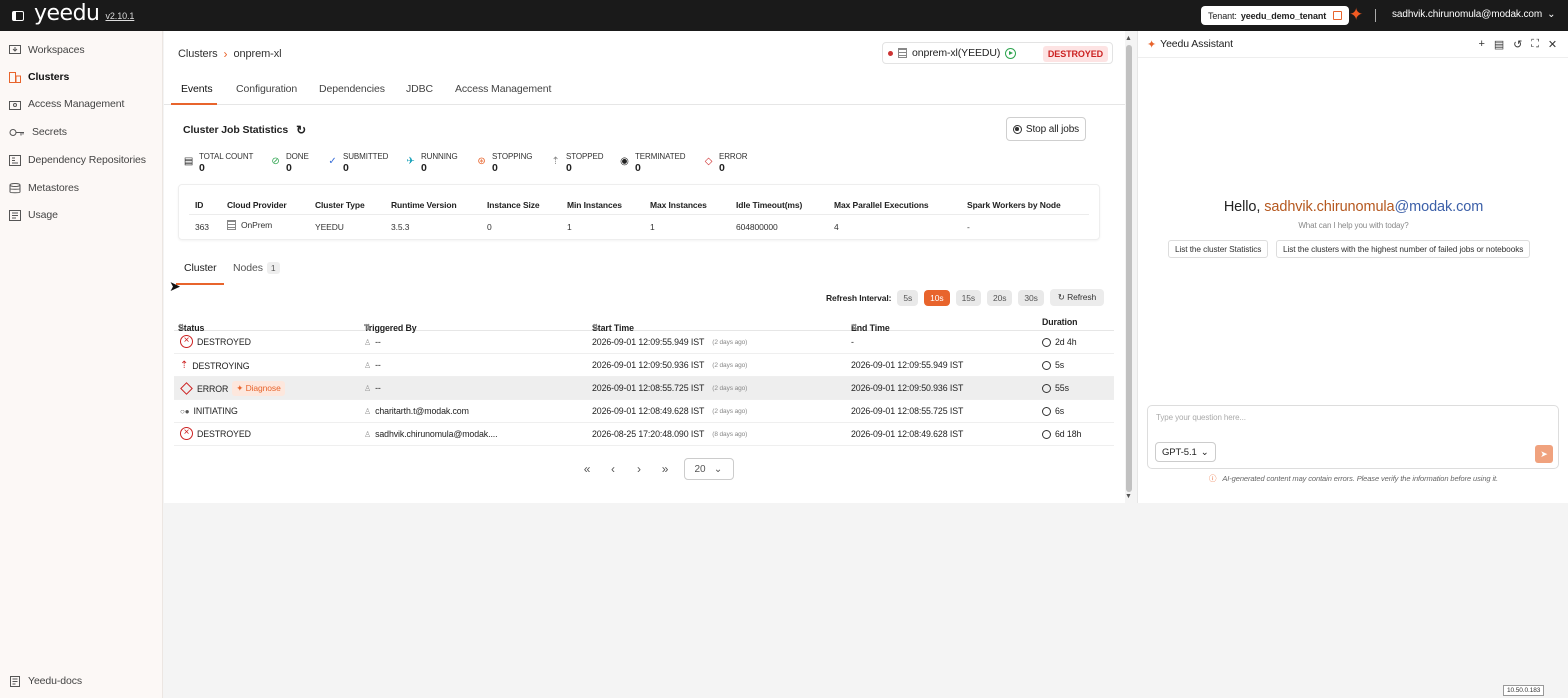 Image resolution: width=1568 pixels, height=698 pixels. Describe the element at coordinates (1499, 44) in the screenshot. I see `chat-list-icon: ▤` at that location.